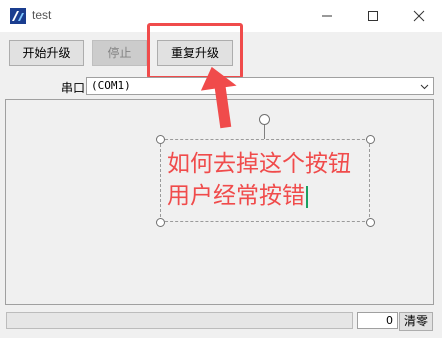  Describe the element at coordinates (377, 320) in the screenshot. I see `count-field: 0` at that location.